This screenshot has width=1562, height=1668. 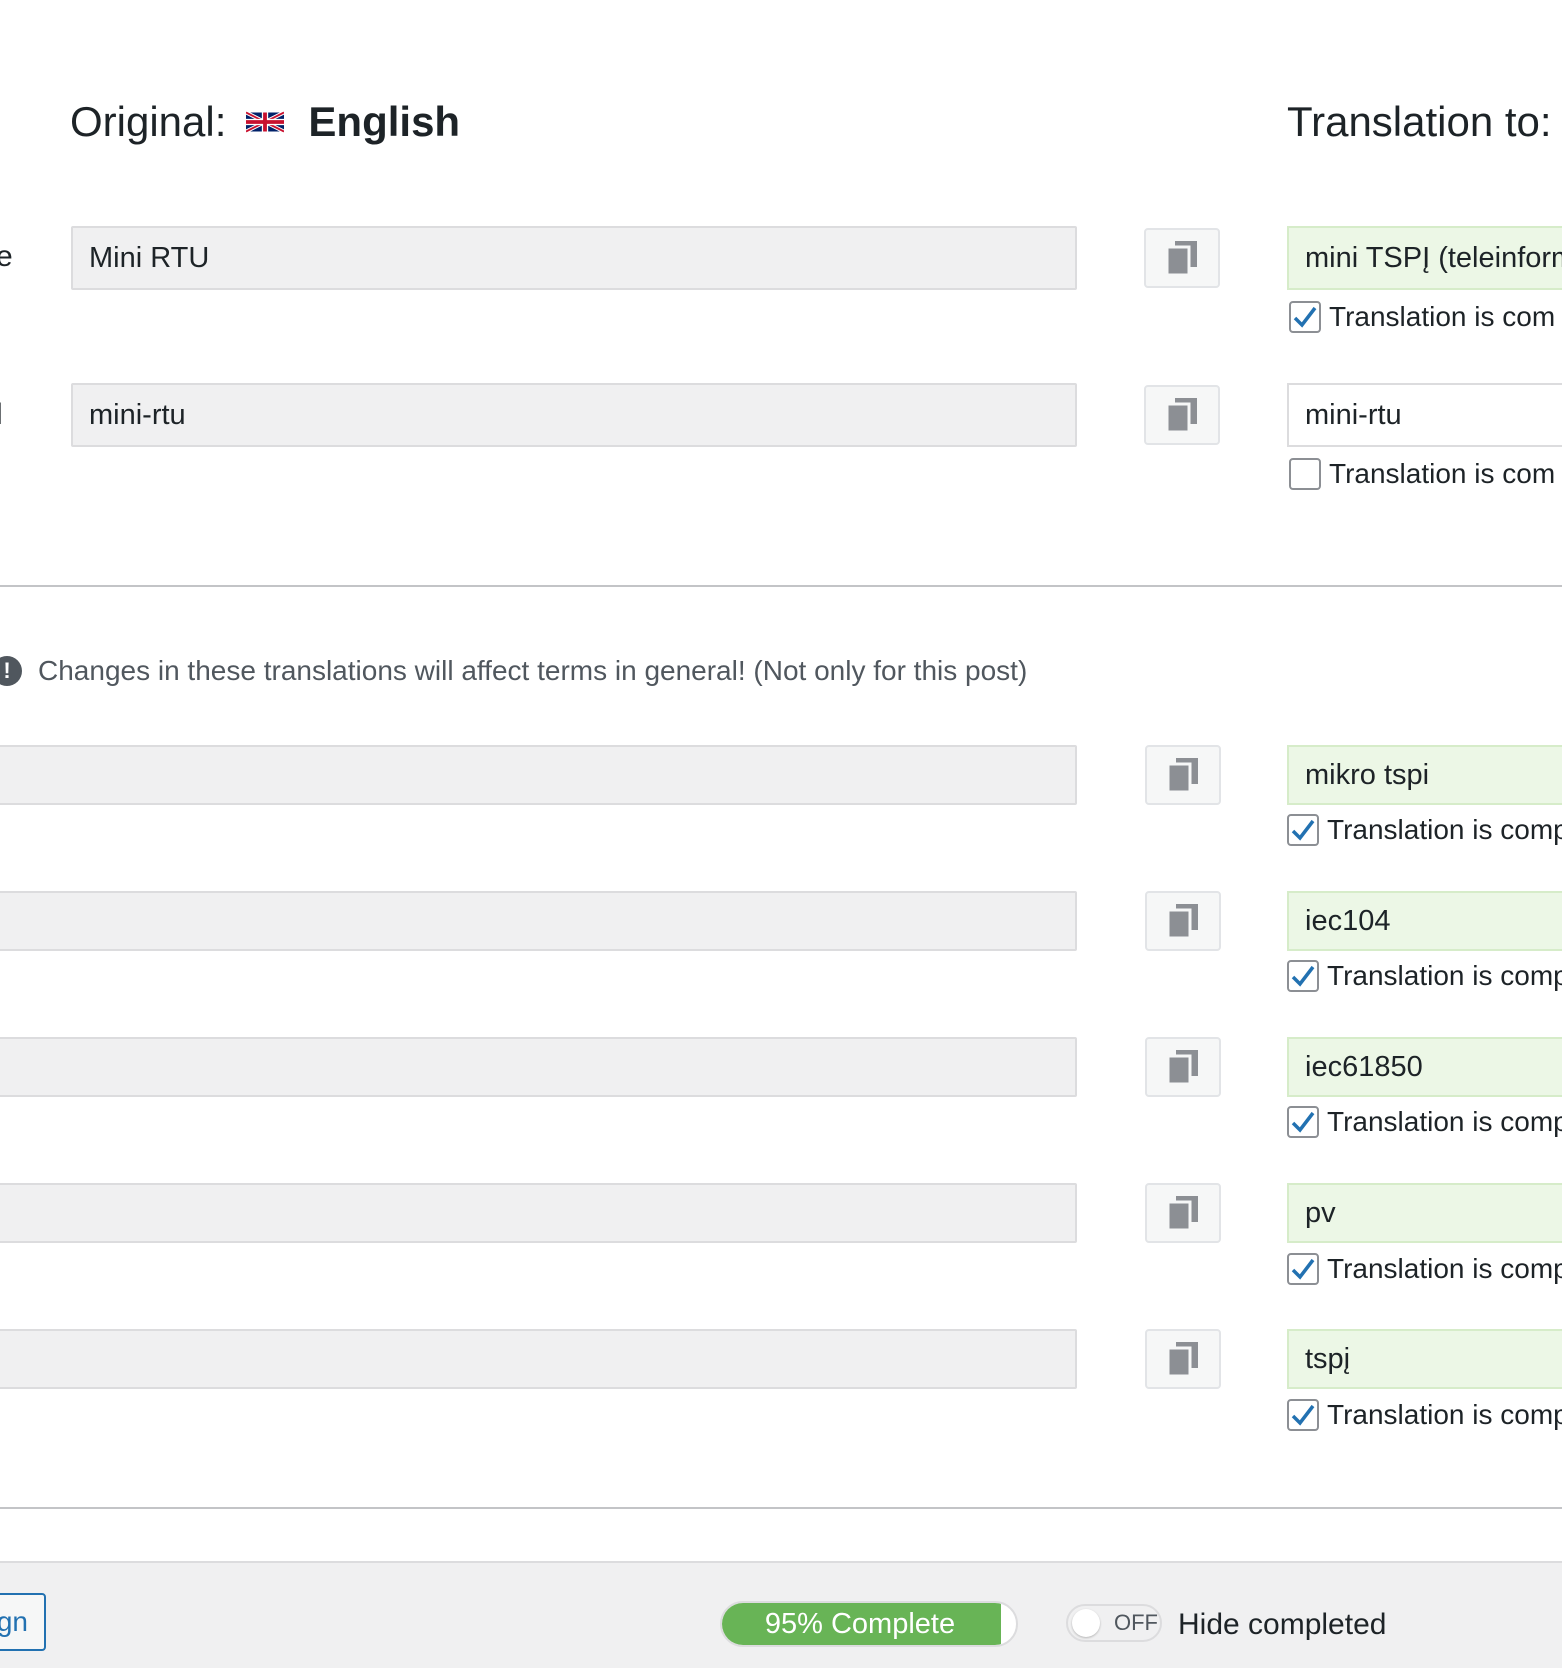 What do you see at coordinates (1, 415) in the screenshot?
I see `field-label: l` at bounding box center [1, 415].